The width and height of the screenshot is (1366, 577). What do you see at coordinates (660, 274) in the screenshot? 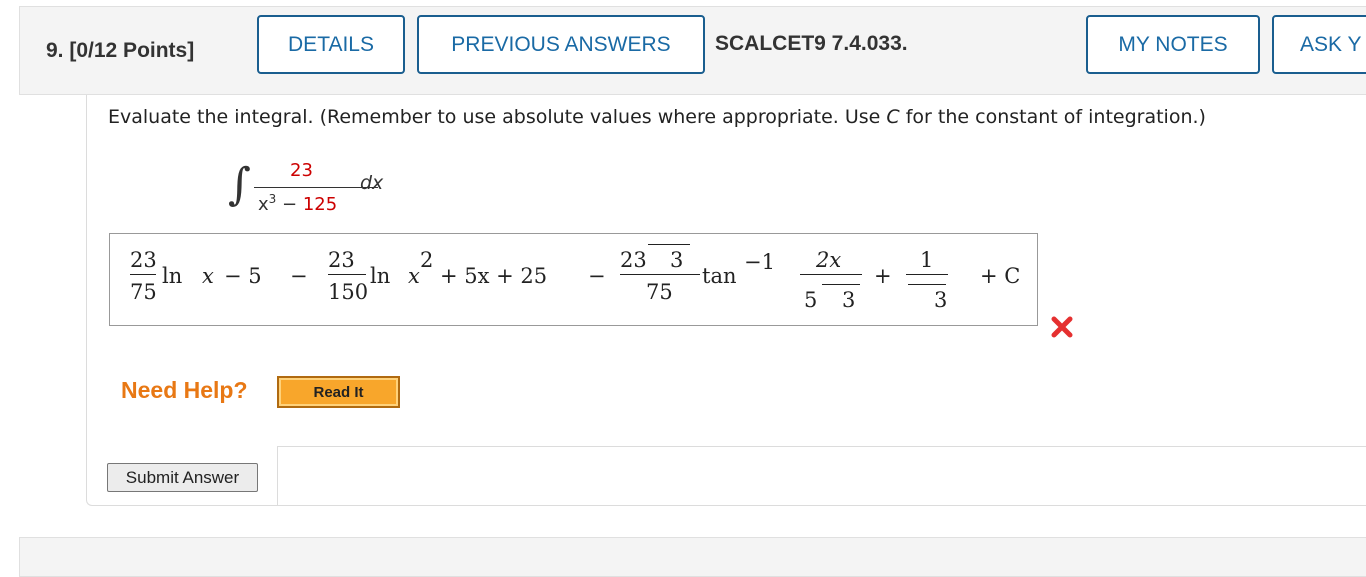
I see `term3-fraction-bar` at bounding box center [660, 274].